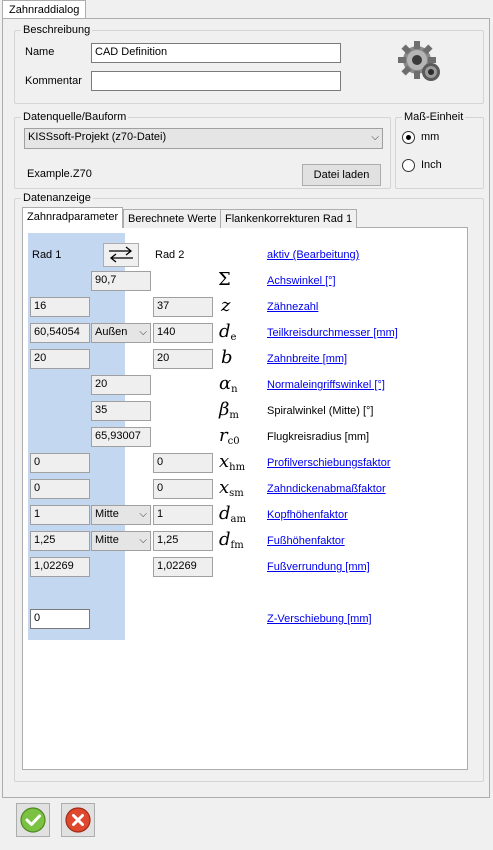 The width and height of the screenshot is (493, 850). I want to click on normaleingriffswinkel-link: Normaleingriffswinkel [°], so click(326, 385).